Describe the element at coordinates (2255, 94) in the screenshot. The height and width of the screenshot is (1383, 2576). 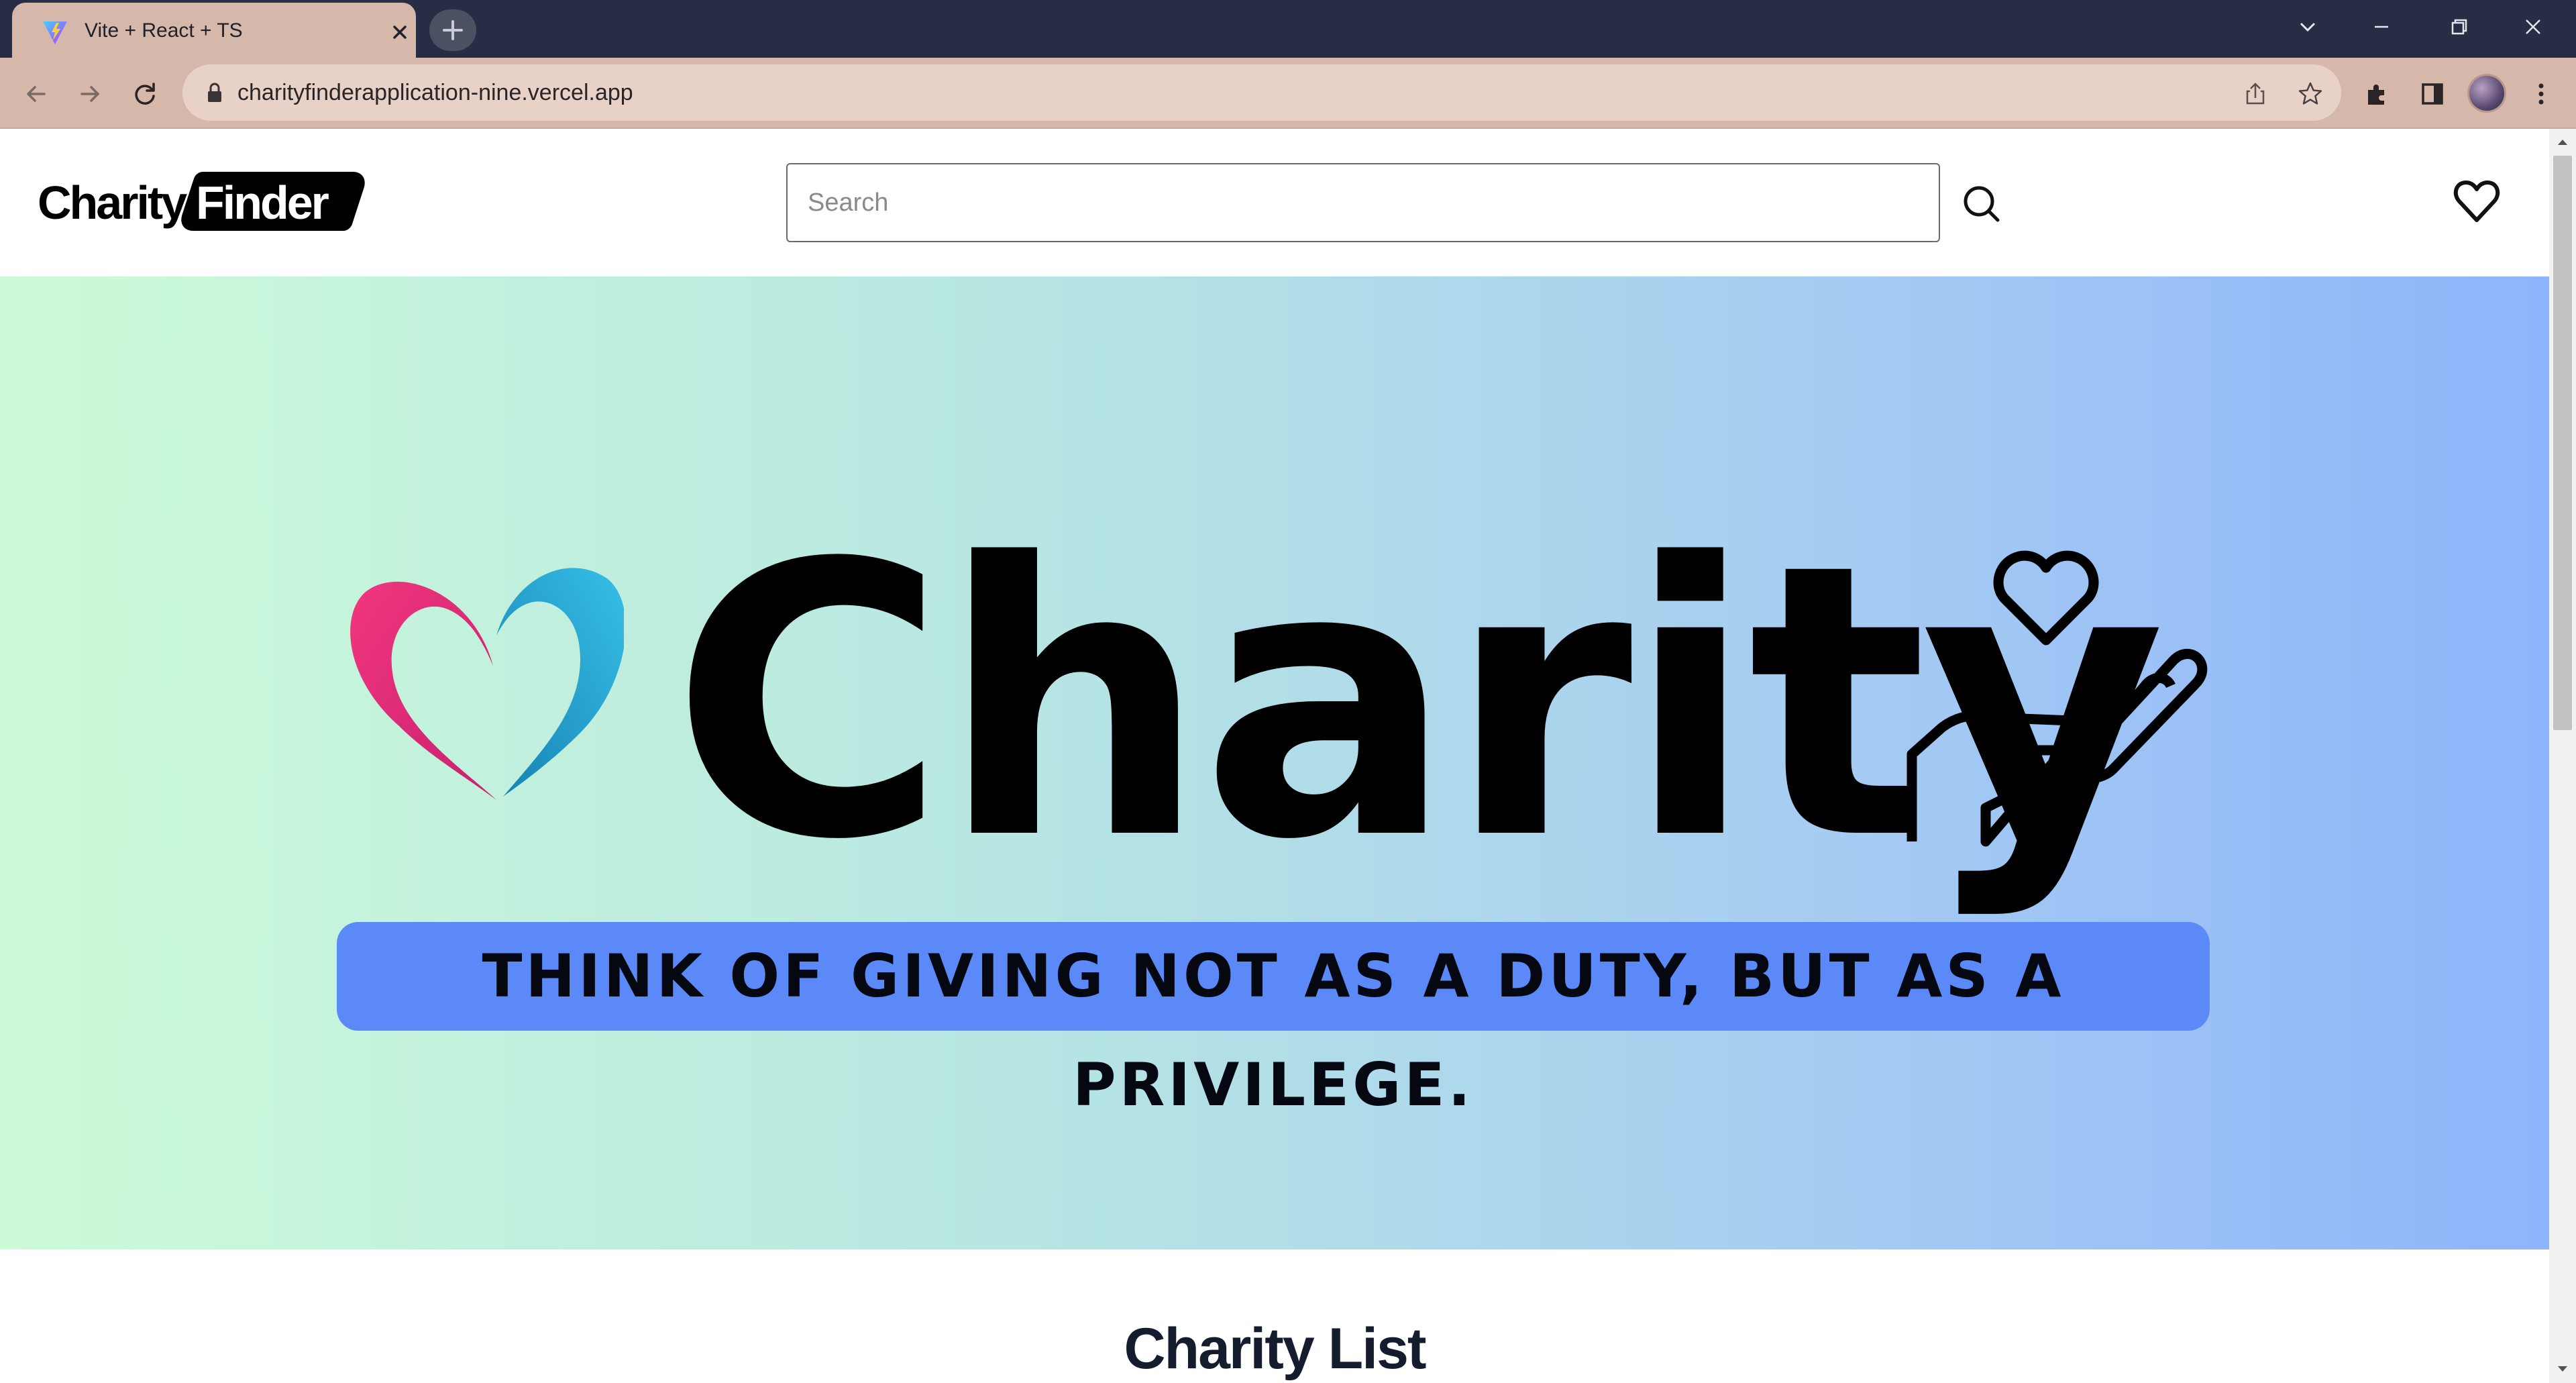
I see `share-icon` at that location.